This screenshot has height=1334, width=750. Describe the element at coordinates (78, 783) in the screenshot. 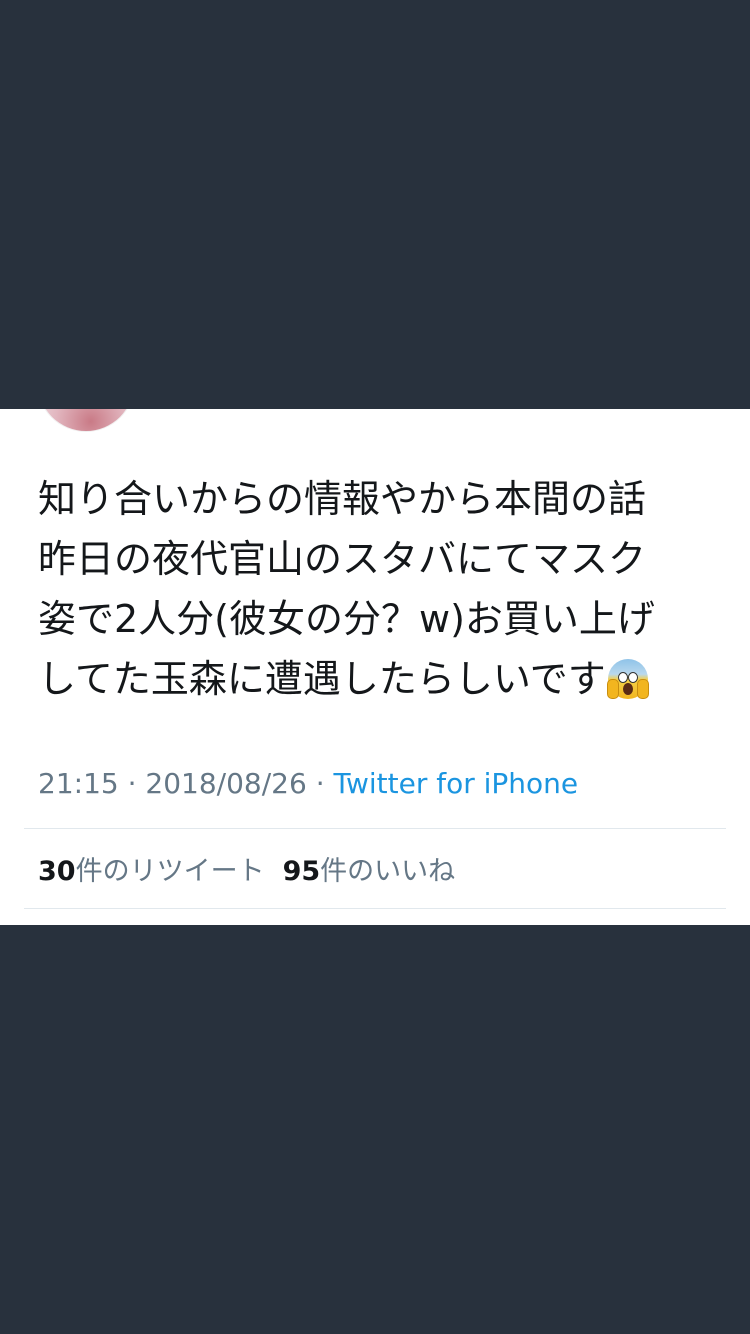

I see `tweet-time: 21:15` at that location.